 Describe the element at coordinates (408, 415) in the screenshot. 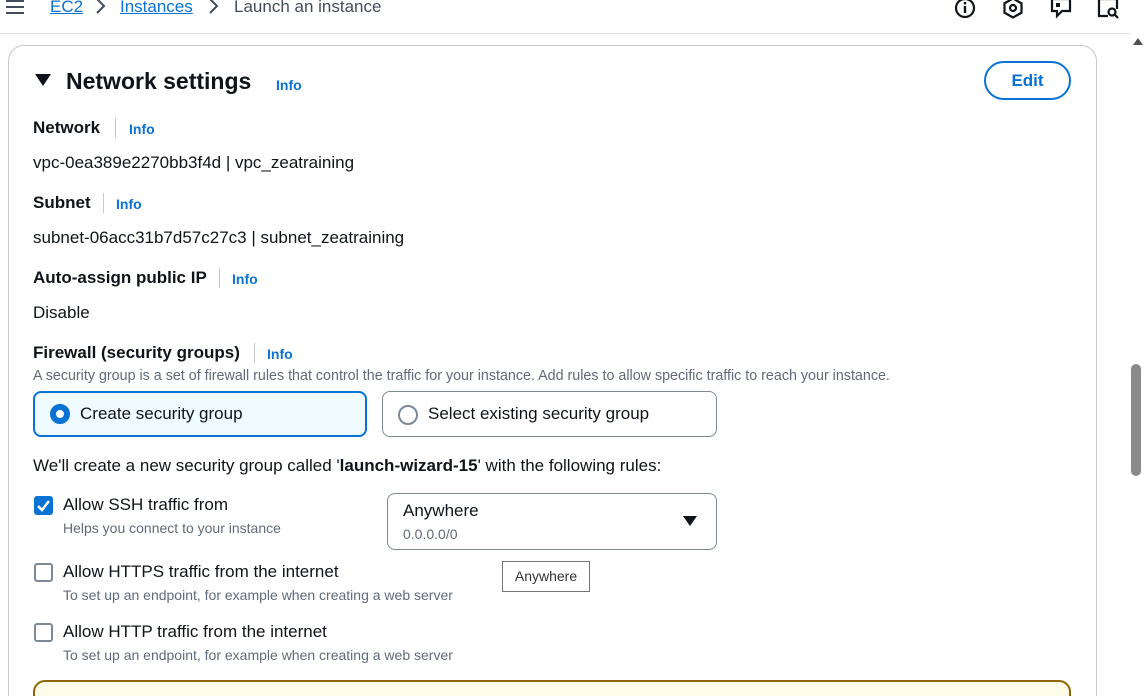

I see `radio-unselected-icon` at that location.